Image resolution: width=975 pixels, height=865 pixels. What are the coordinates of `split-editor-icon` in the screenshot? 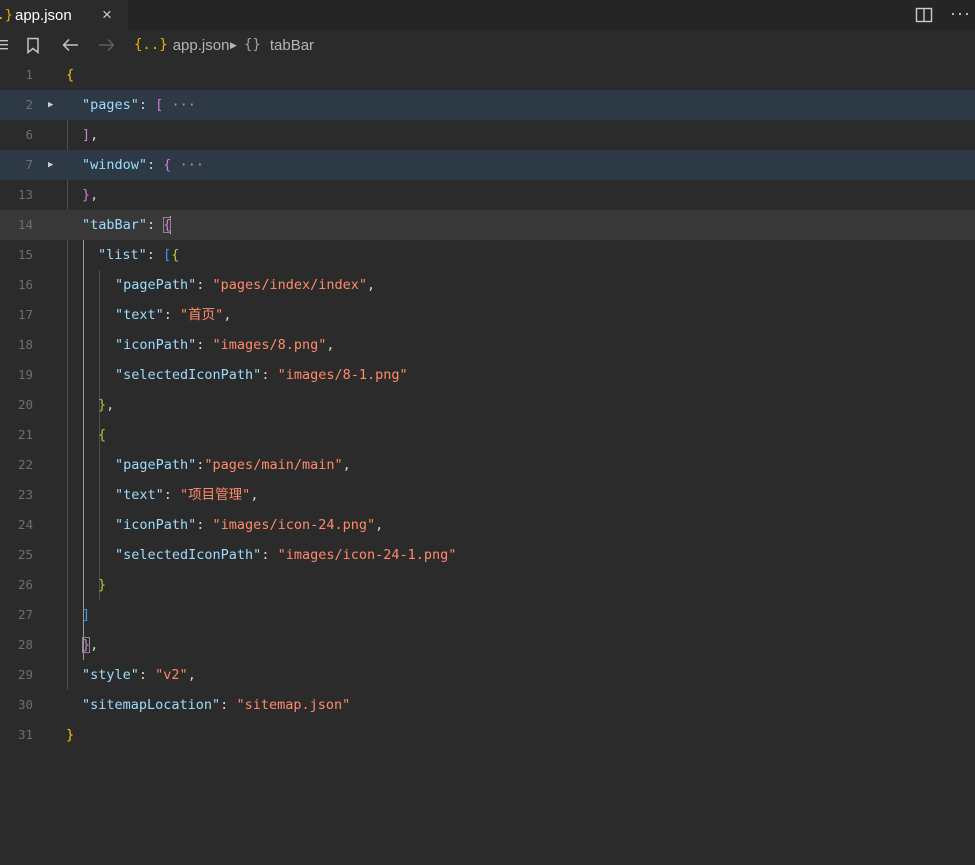 It's located at (924, 15).